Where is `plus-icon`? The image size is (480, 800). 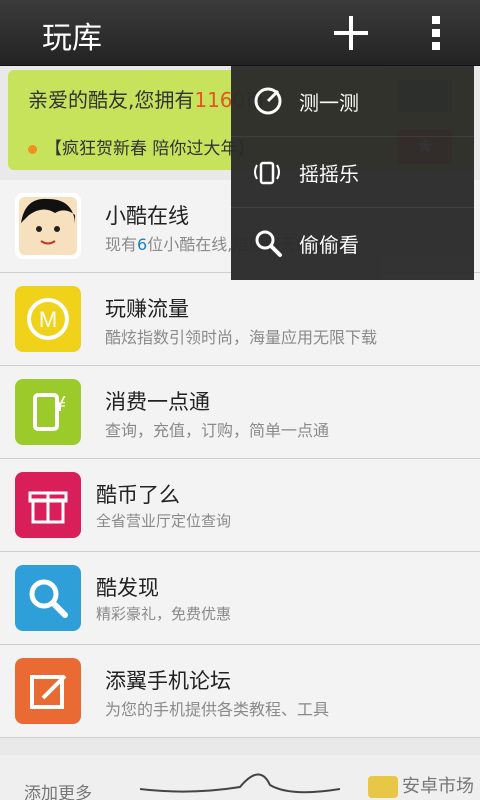
plus-icon is located at coordinates (351, 33).